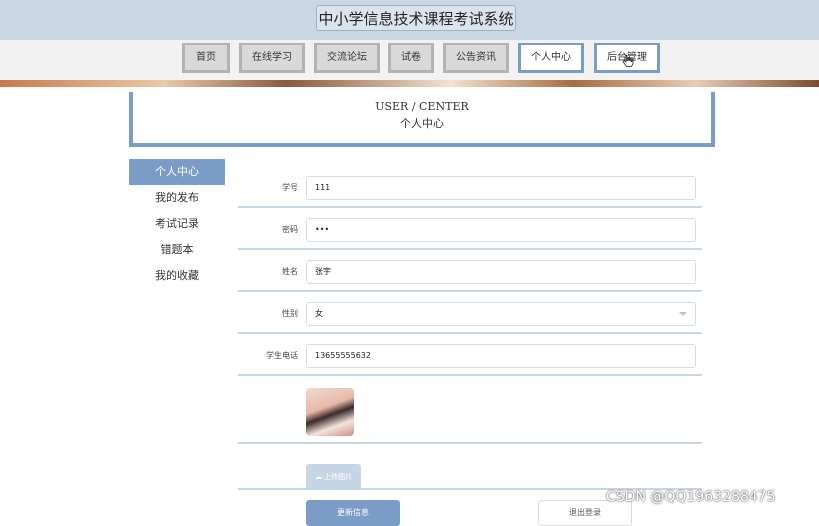 This screenshot has width=819, height=526. I want to click on form-row-phone: 学生电话 13655555632, so click(470, 357).